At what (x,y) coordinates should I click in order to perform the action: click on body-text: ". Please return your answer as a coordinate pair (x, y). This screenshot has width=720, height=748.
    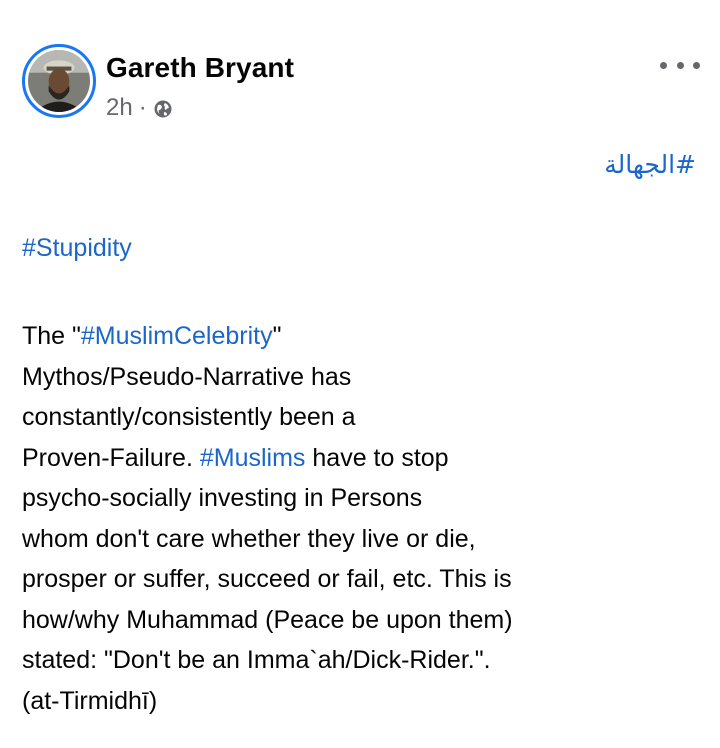
    Looking at the image, I should click on (277, 336).